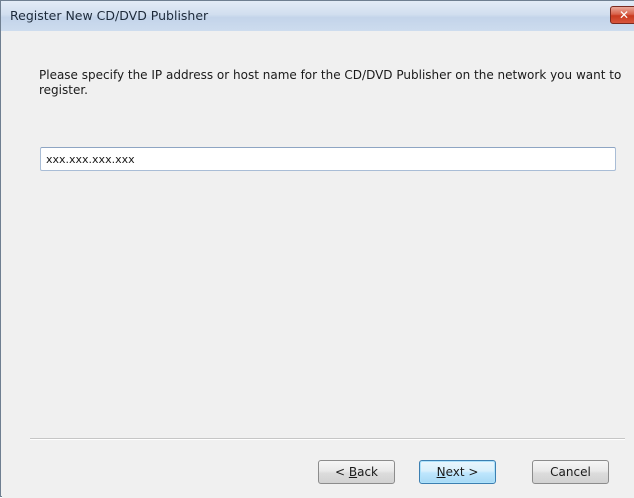 This screenshot has height=498, width=634. Describe the element at coordinates (570, 472) in the screenshot. I see `cancel-button: Cancel` at that location.